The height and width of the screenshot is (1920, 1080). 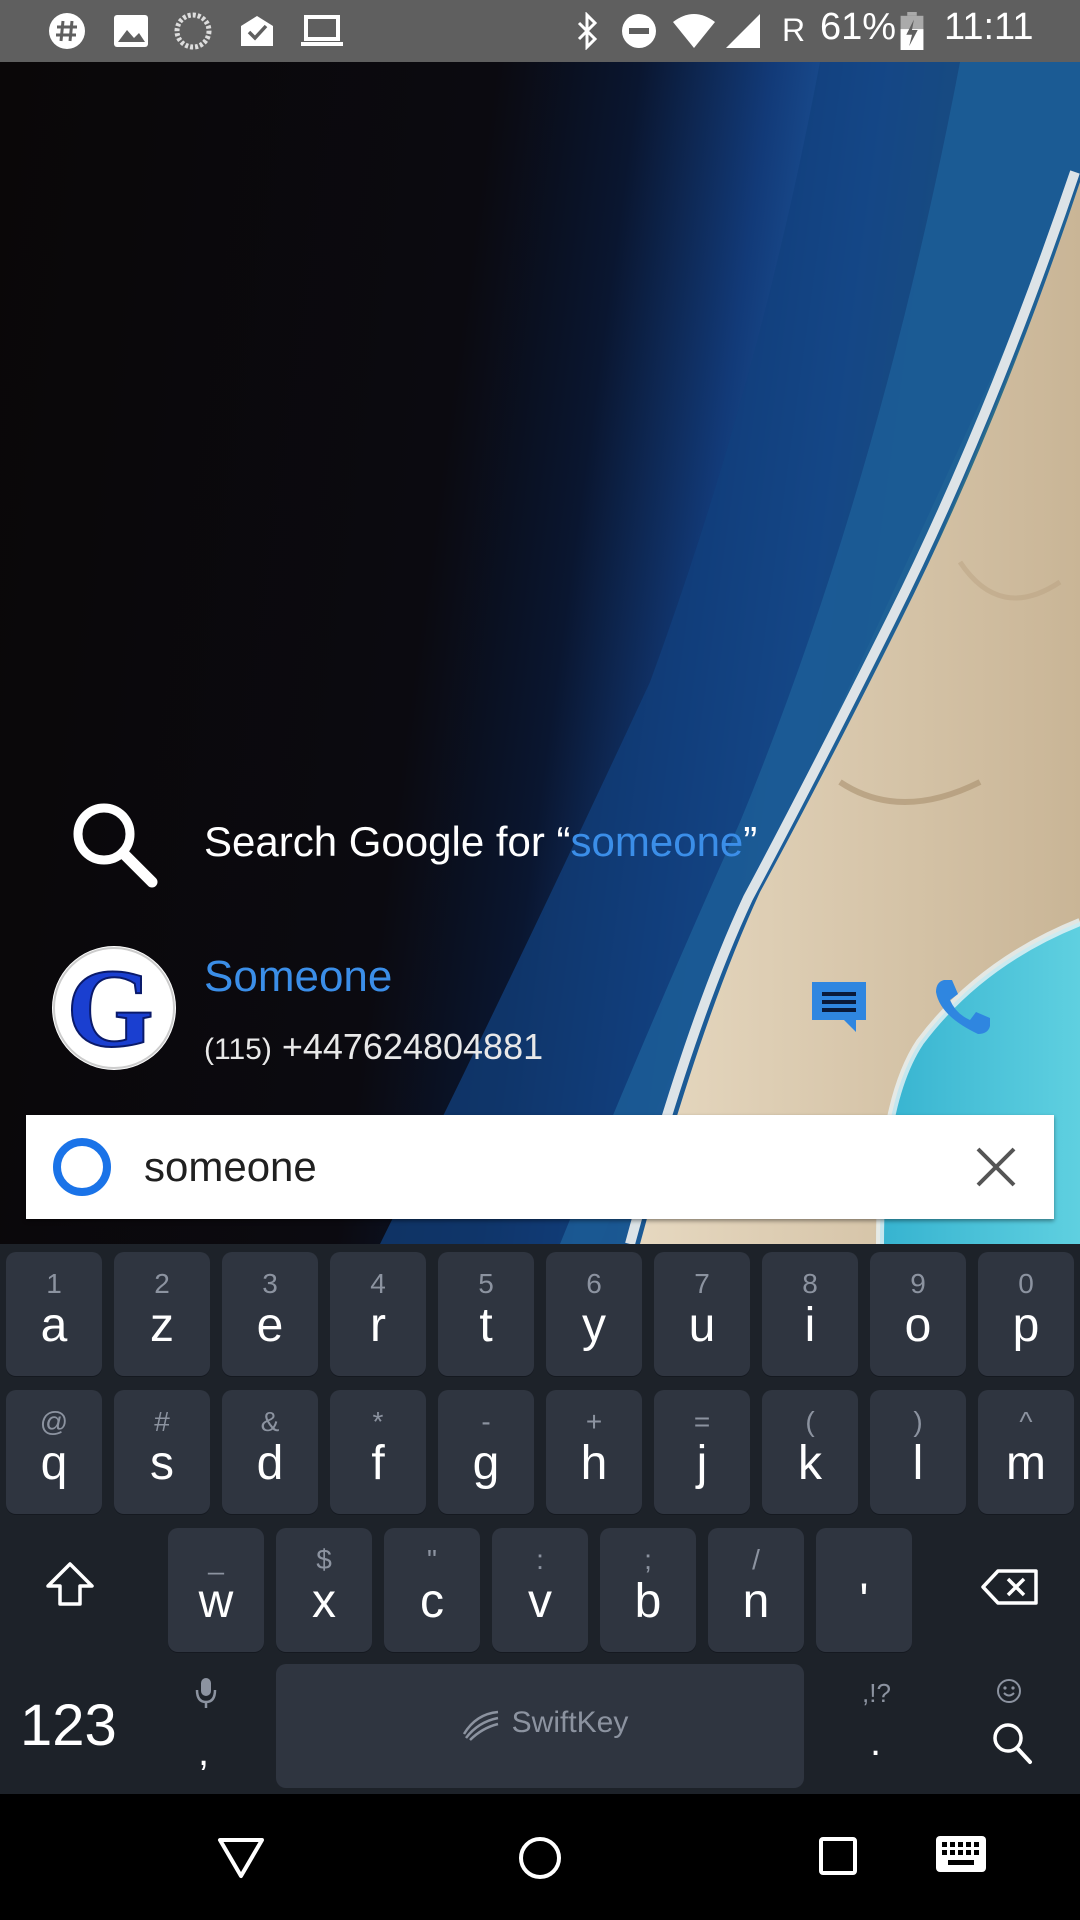 What do you see at coordinates (756, 1601) in the screenshot?
I see `key-label: n` at bounding box center [756, 1601].